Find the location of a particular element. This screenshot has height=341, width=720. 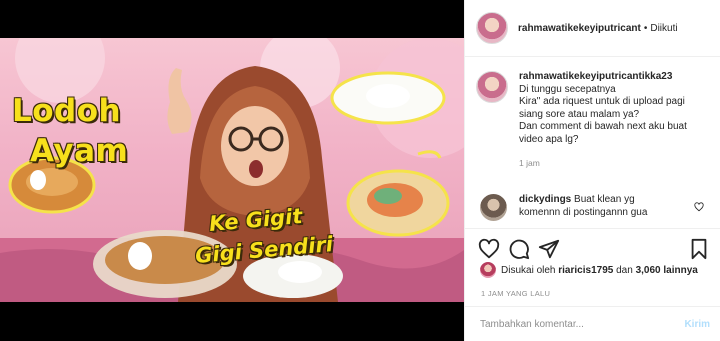

thumbnail-title-line2: Ayam is located at coordinates (79, 151).